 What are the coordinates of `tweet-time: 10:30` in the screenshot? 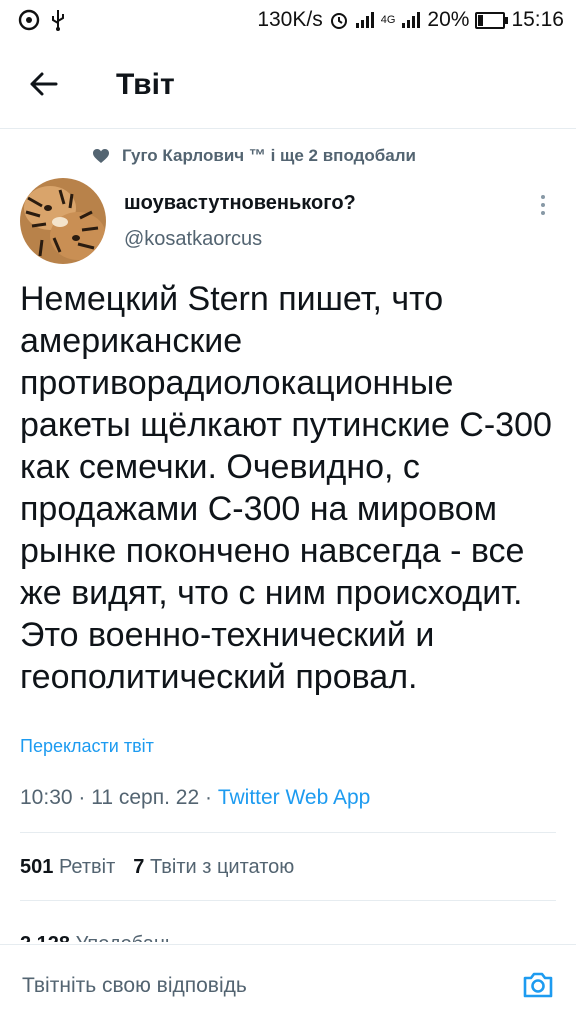 It's located at (46, 797).